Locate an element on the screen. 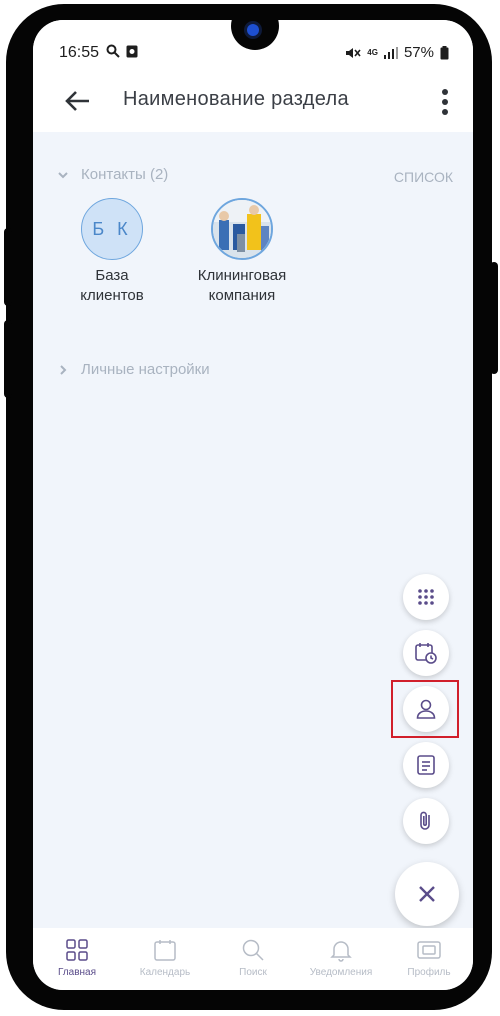  nav-label: Поиск is located at coordinates (253, 972).